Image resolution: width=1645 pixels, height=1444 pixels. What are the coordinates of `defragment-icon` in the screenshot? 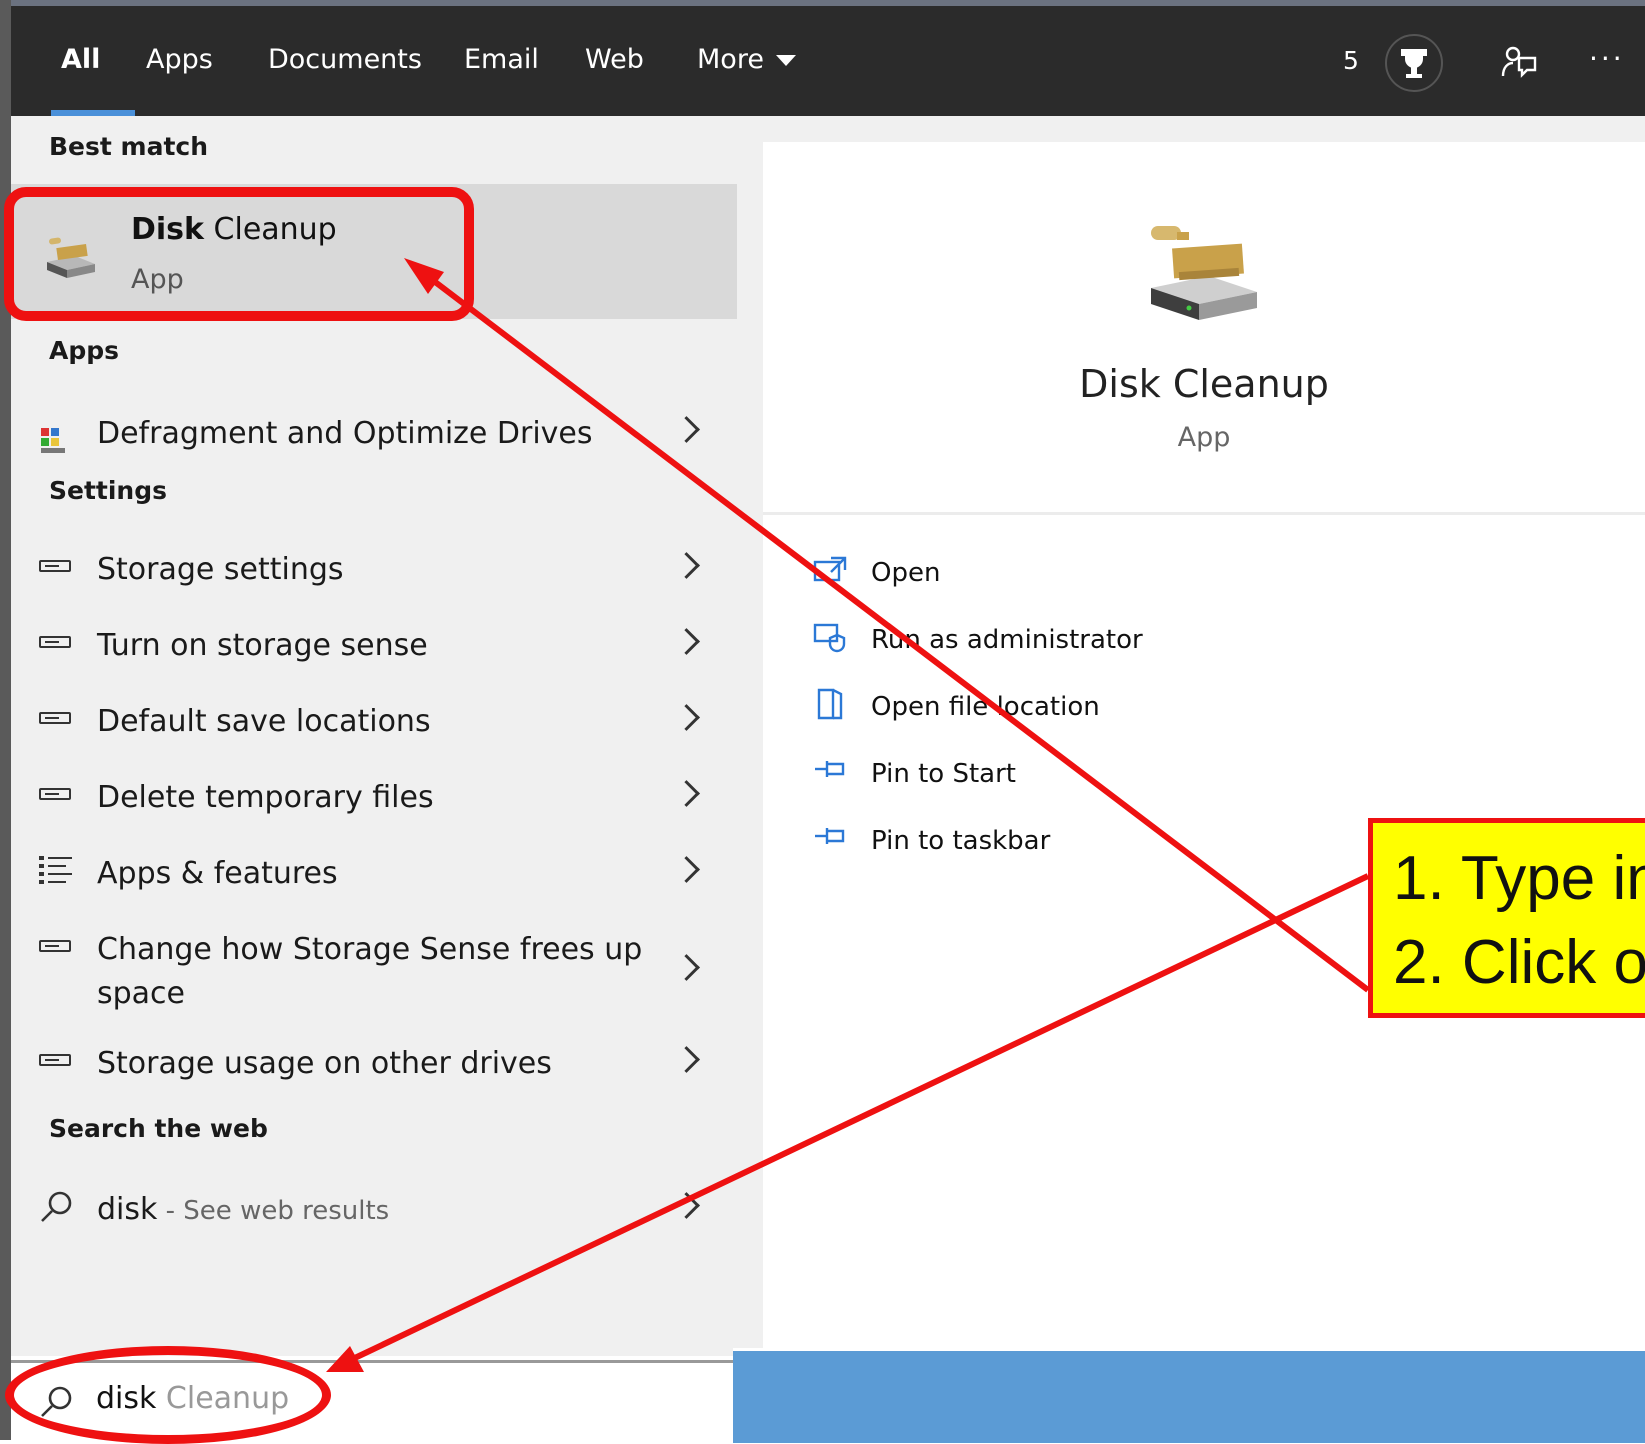 It's located at (55, 442).